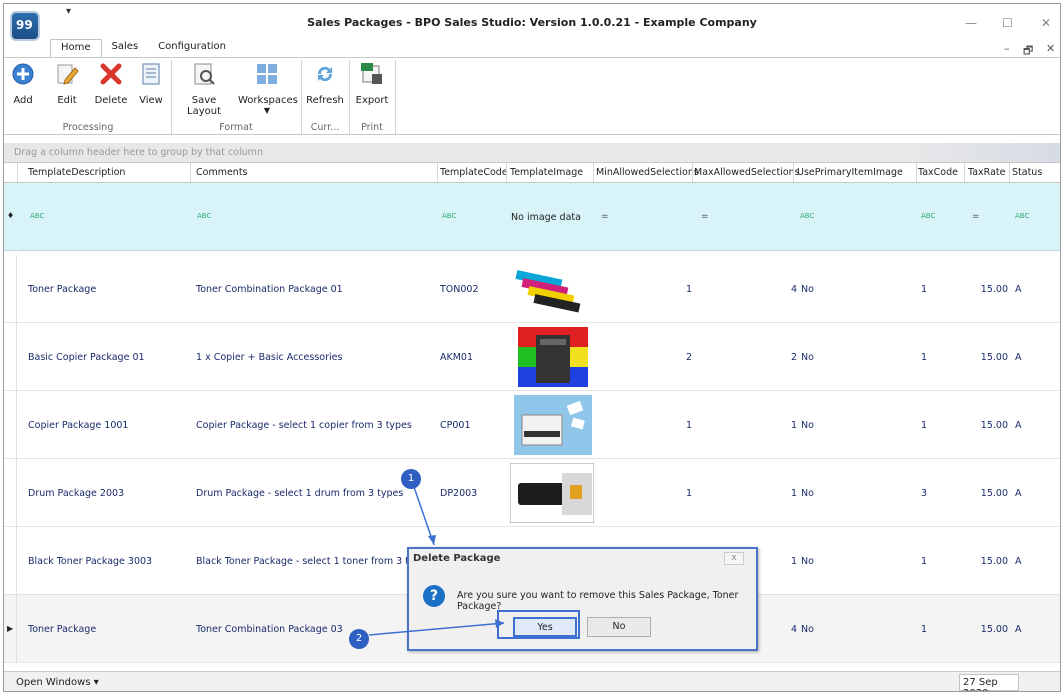 This screenshot has width=1064, height=695. Describe the element at coordinates (552, 493) in the screenshot. I see `drum-package-image` at that location.